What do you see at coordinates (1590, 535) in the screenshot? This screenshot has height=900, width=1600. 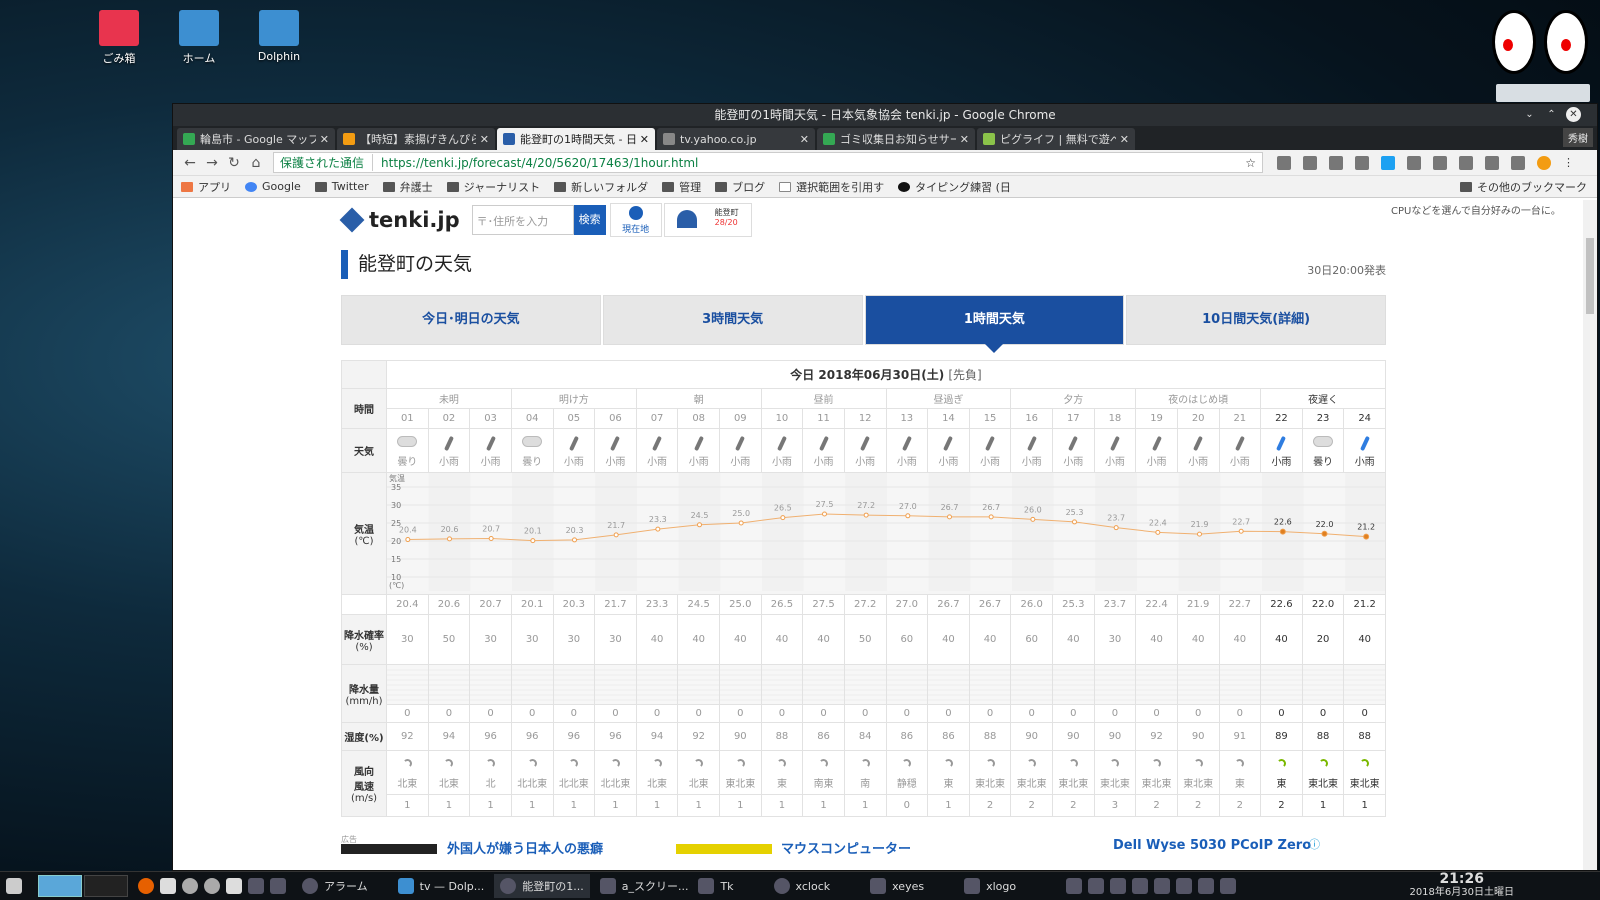 I see `vertical-scrollbar` at bounding box center [1590, 535].